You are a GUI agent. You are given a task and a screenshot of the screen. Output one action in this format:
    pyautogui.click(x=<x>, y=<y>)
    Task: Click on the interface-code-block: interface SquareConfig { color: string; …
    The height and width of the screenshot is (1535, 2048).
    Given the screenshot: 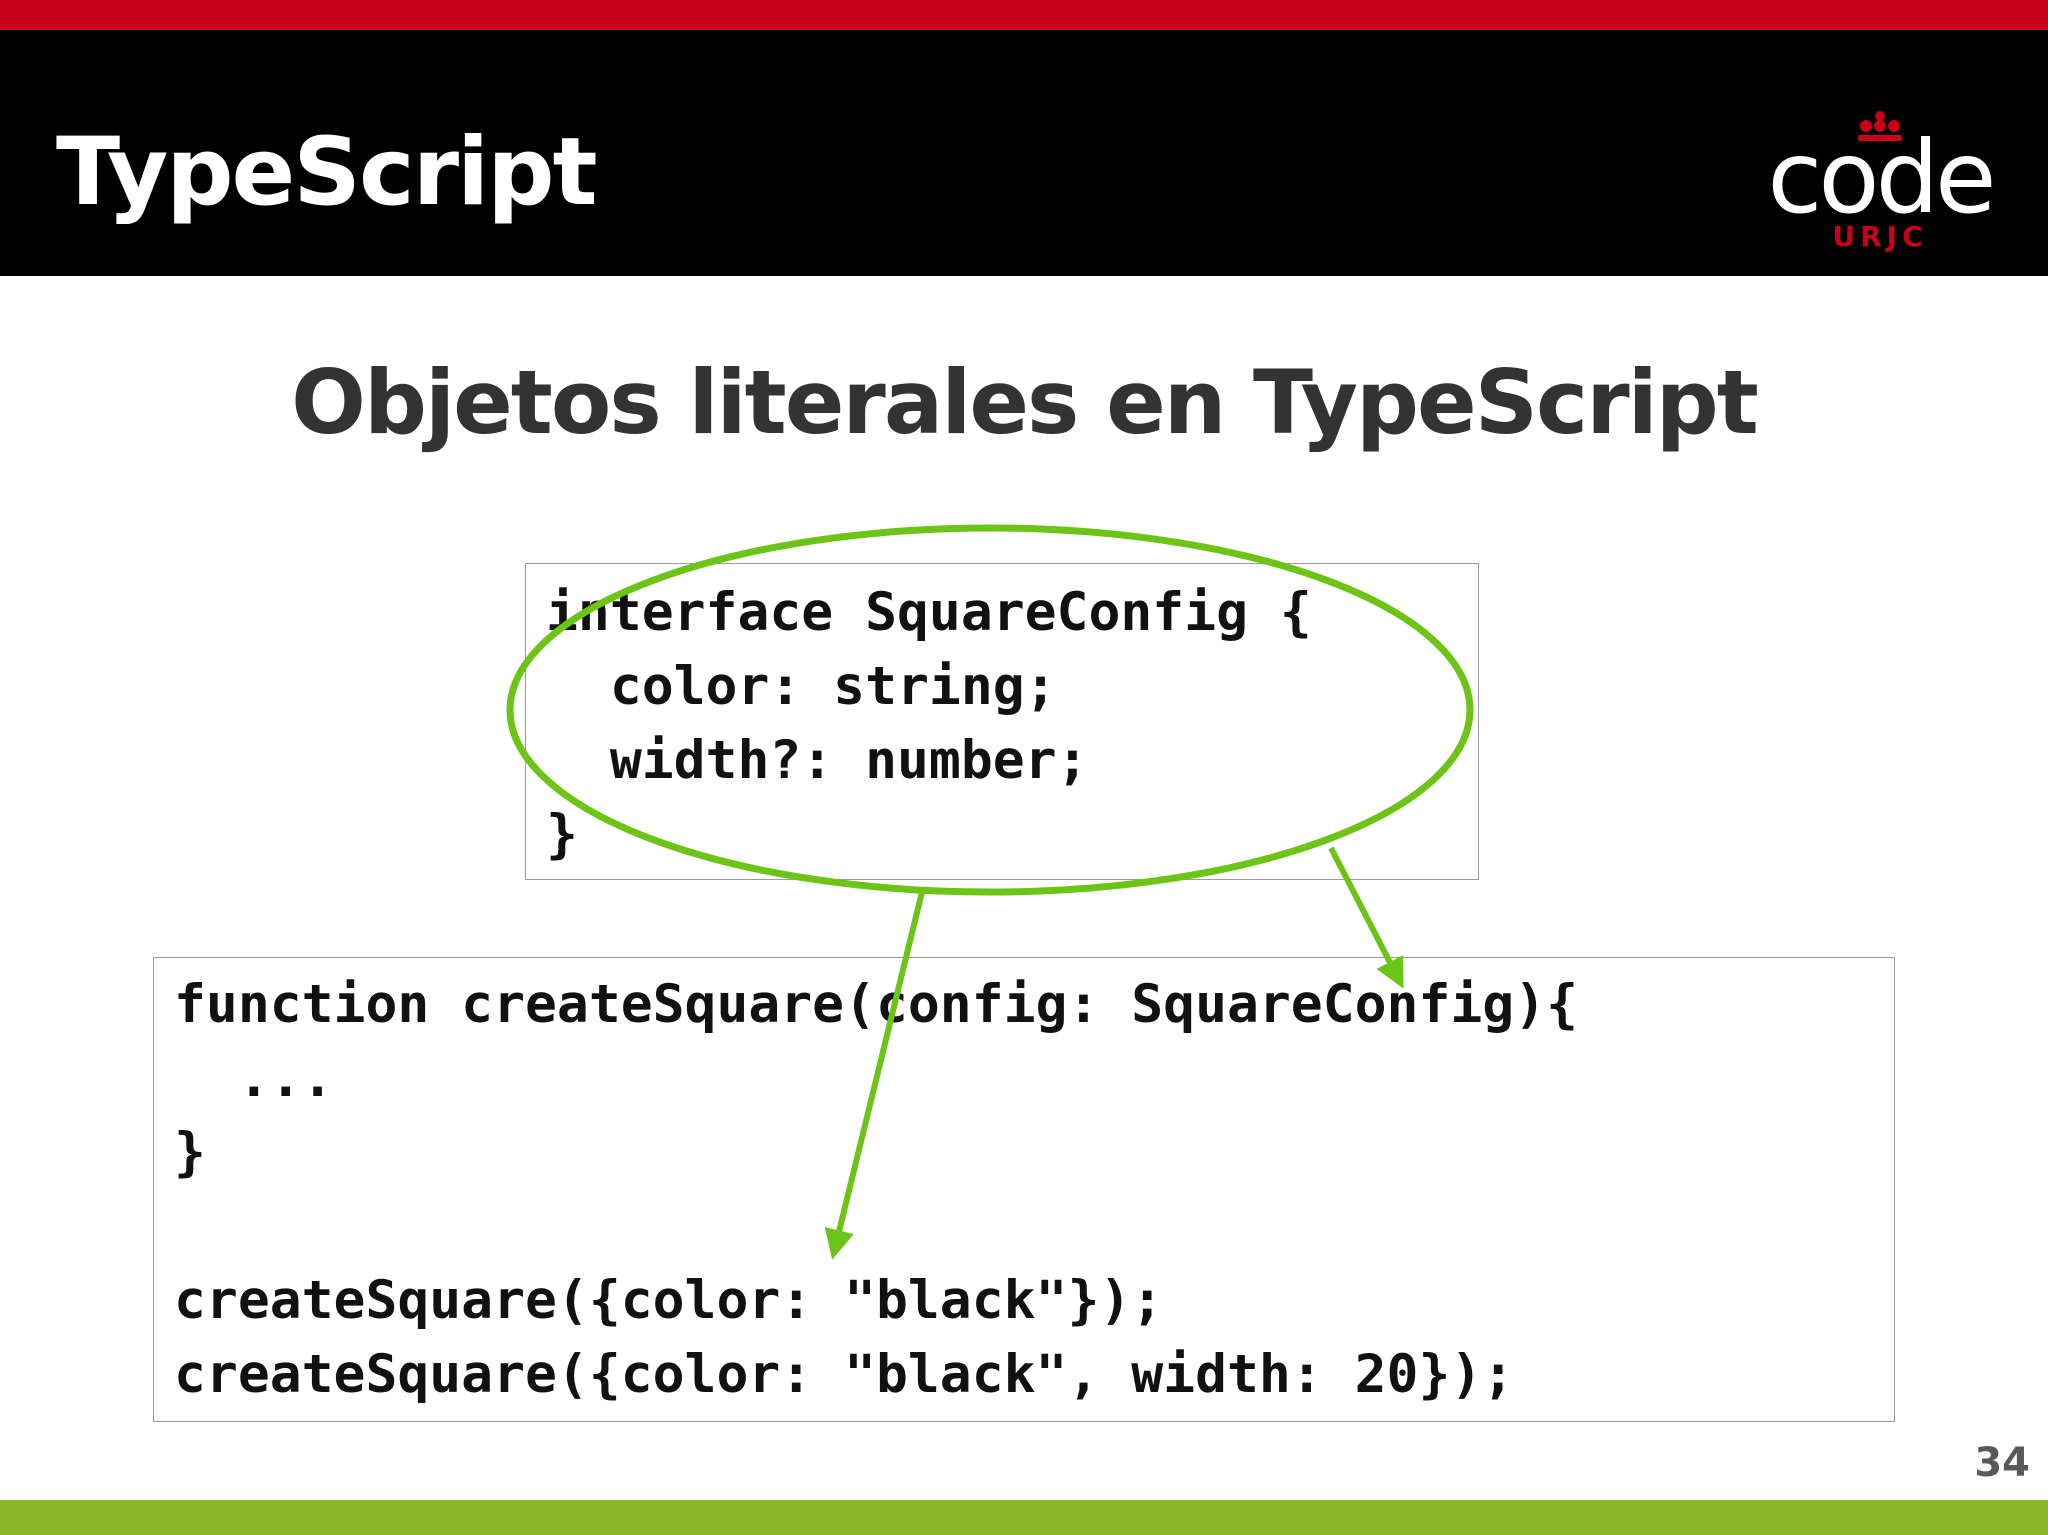 What is the action you would take?
    pyautogui.click(x=1002, y=721)
    